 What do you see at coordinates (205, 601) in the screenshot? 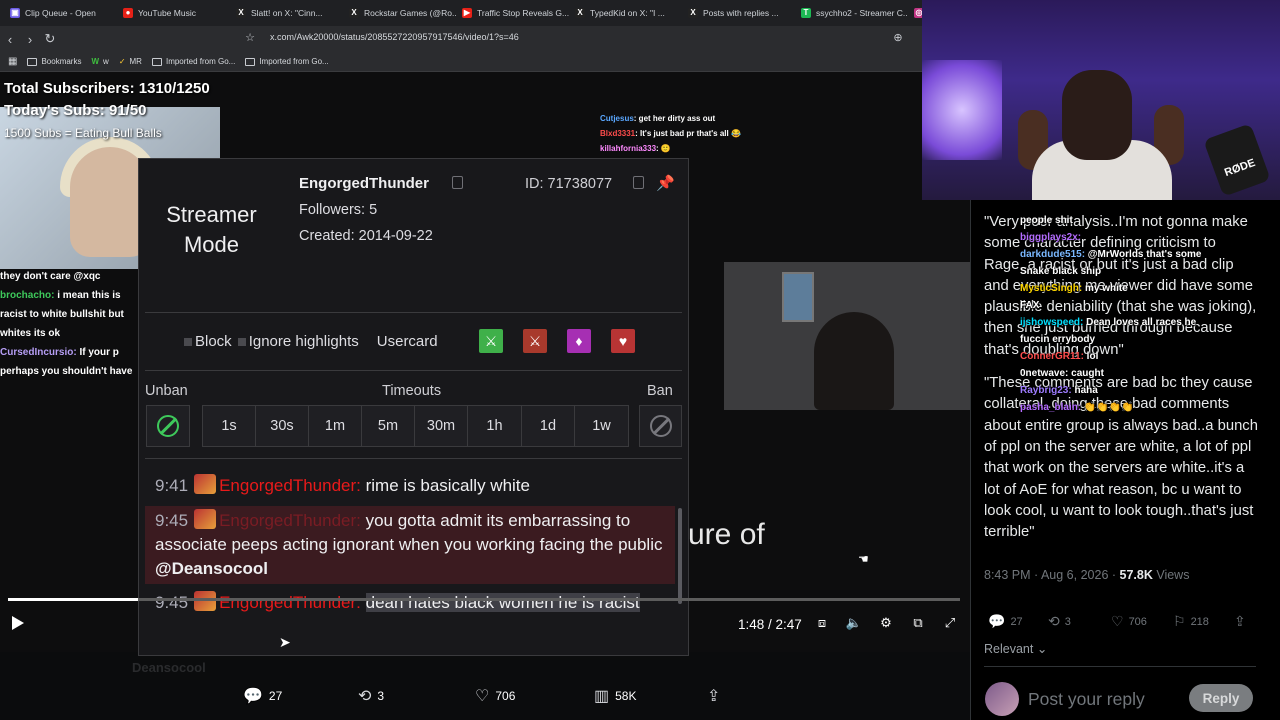
I see `user-badge-icon` at bounding box center [205, 601].